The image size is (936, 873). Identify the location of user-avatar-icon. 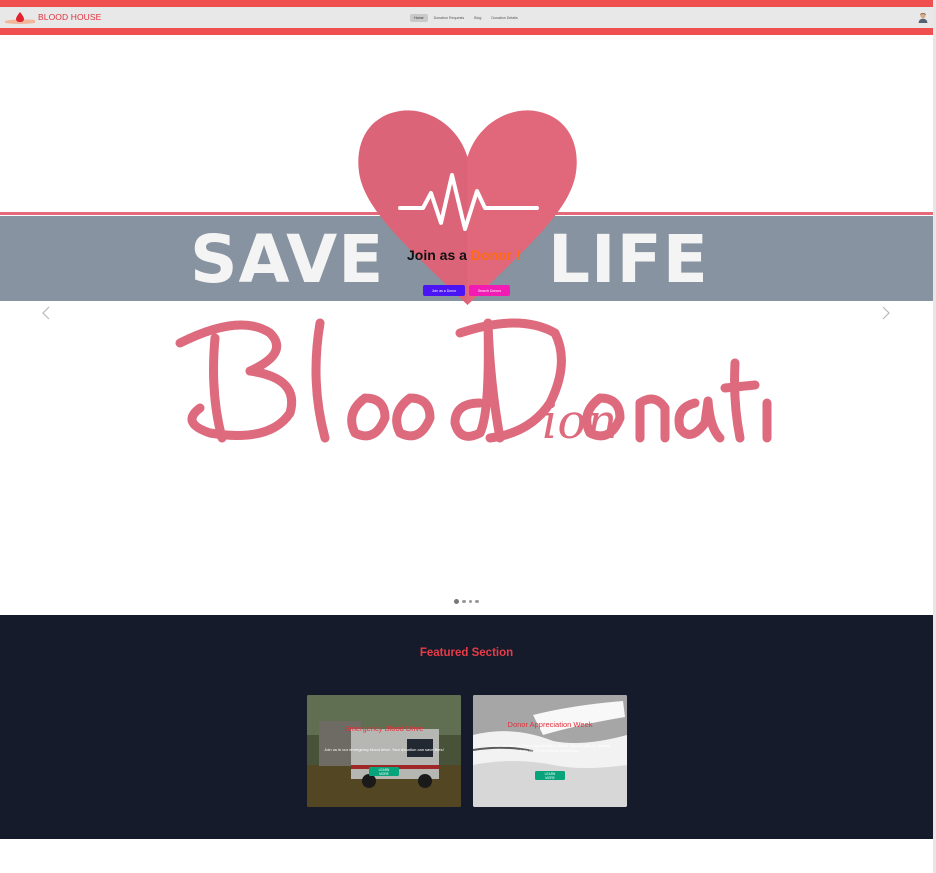
(923, 17).